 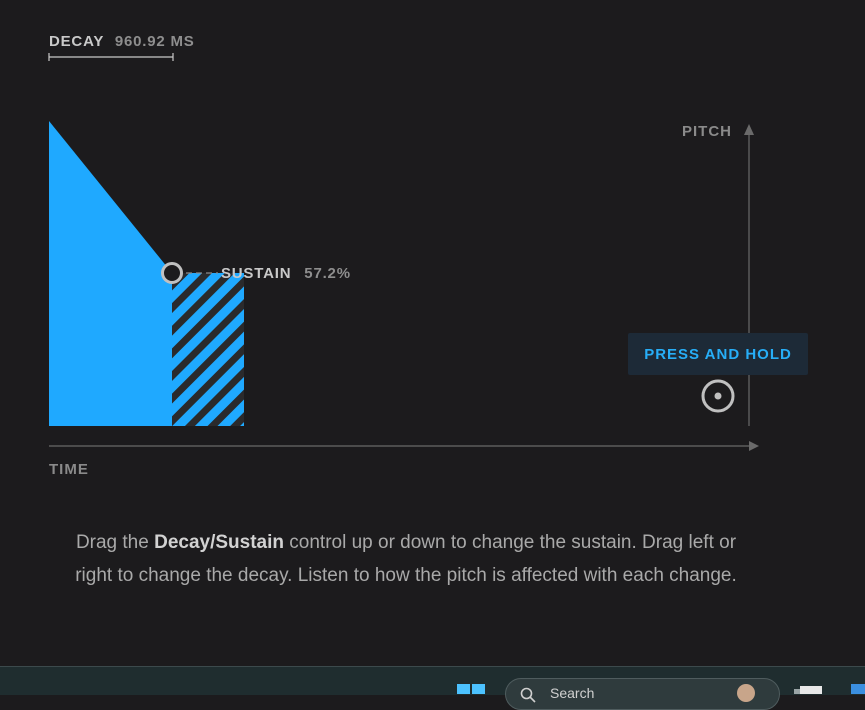 I want to click on decay-sustain-handle, so click(x=172, y=273).